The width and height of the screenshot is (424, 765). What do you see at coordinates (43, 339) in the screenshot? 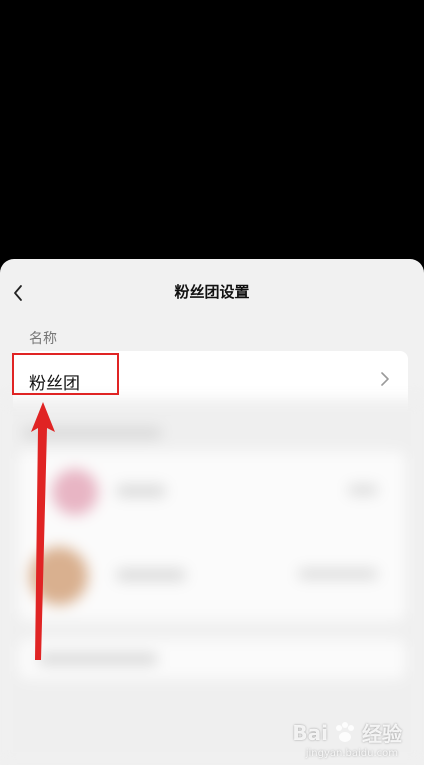
I see `name-section-label: 名称` at bounding box center [43, 339].